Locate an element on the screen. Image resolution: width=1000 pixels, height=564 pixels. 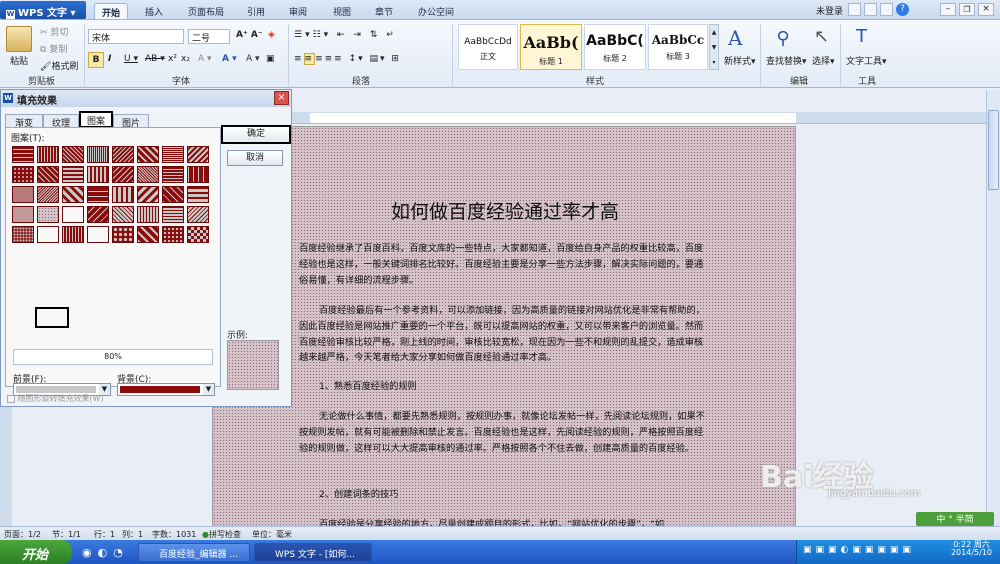
tray-icons: ▣▣▣◐▣▣▣▣▣ is located at coordinates (859, 550).